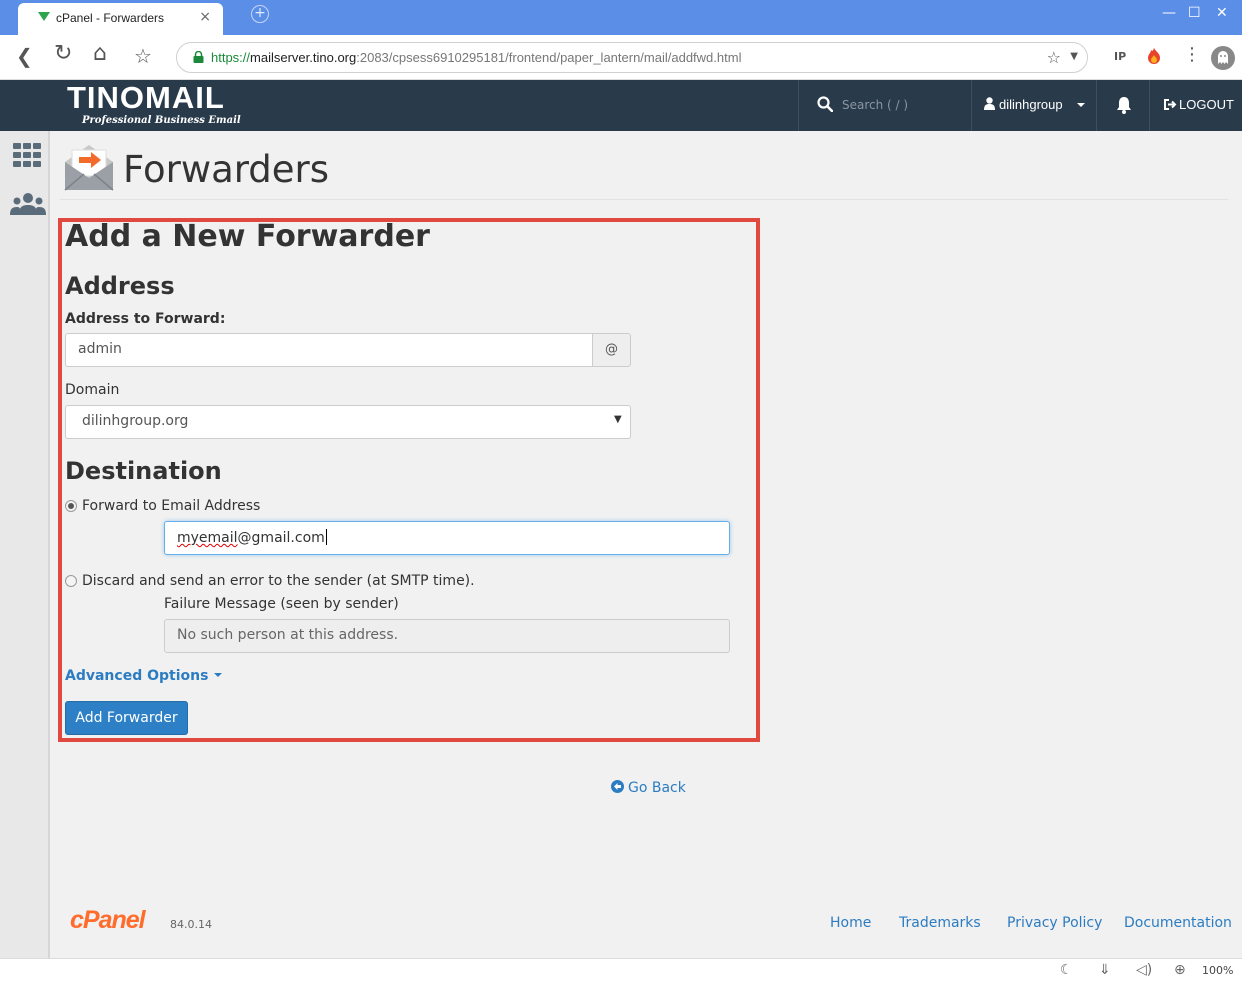 The image size is (1242, 982). Describe the element at coordinates (281, 604) in the screenshot. I see `failure-message-label: Failure Message (seen by sender)` at that location.